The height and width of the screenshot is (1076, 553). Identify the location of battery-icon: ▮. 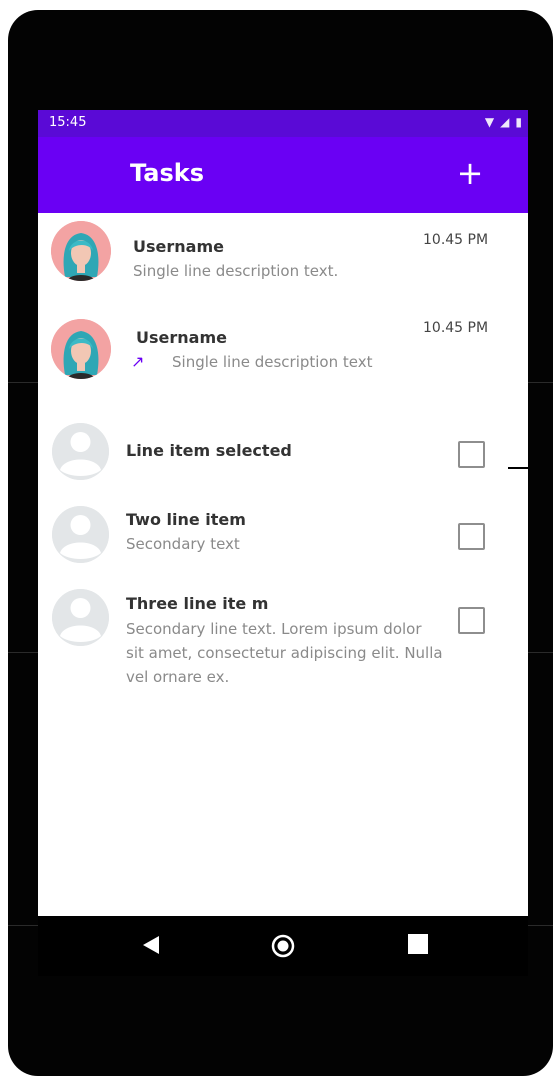
(518, 122).